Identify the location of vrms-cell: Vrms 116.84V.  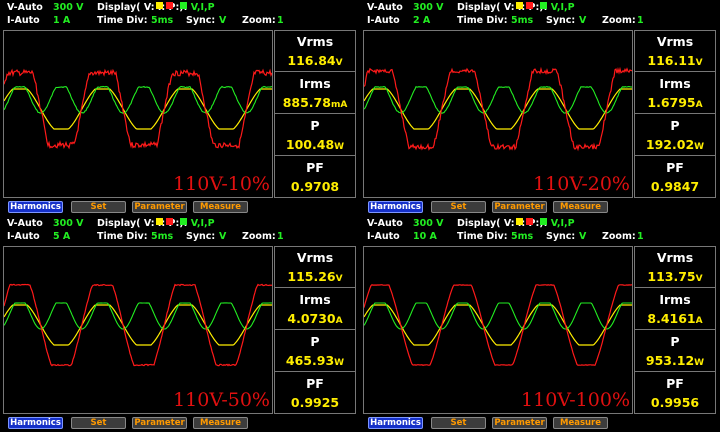
(315, 51).